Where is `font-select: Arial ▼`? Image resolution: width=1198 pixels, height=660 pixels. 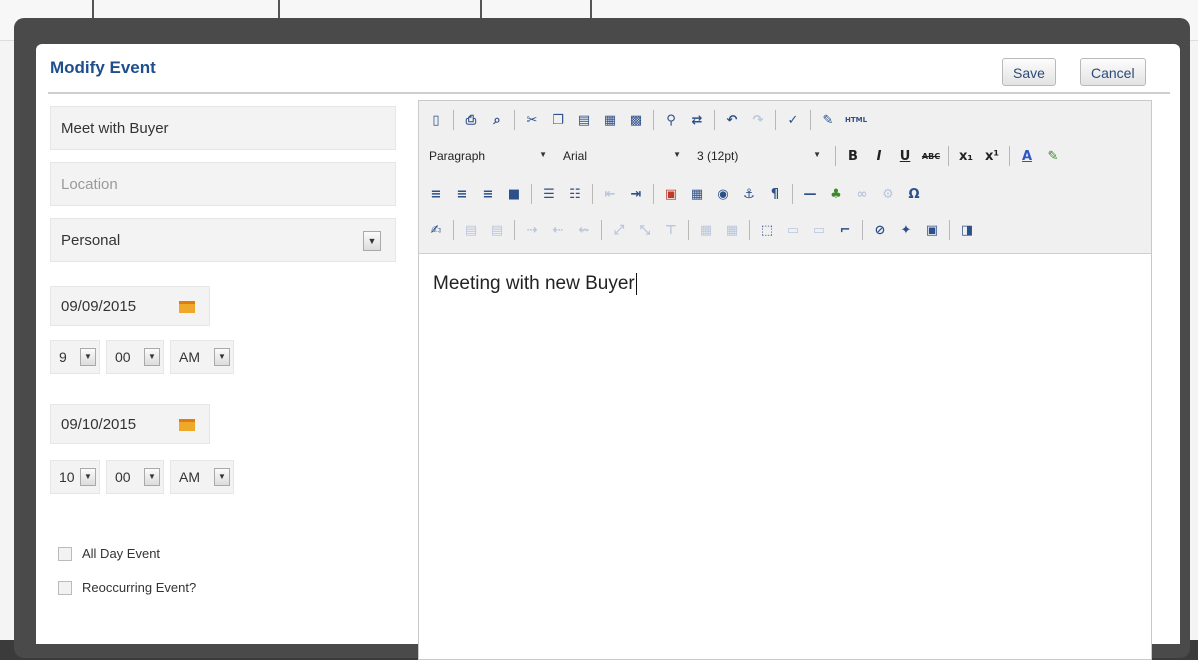 font-select: Arial ▼ is located at coordinates (622, 156).